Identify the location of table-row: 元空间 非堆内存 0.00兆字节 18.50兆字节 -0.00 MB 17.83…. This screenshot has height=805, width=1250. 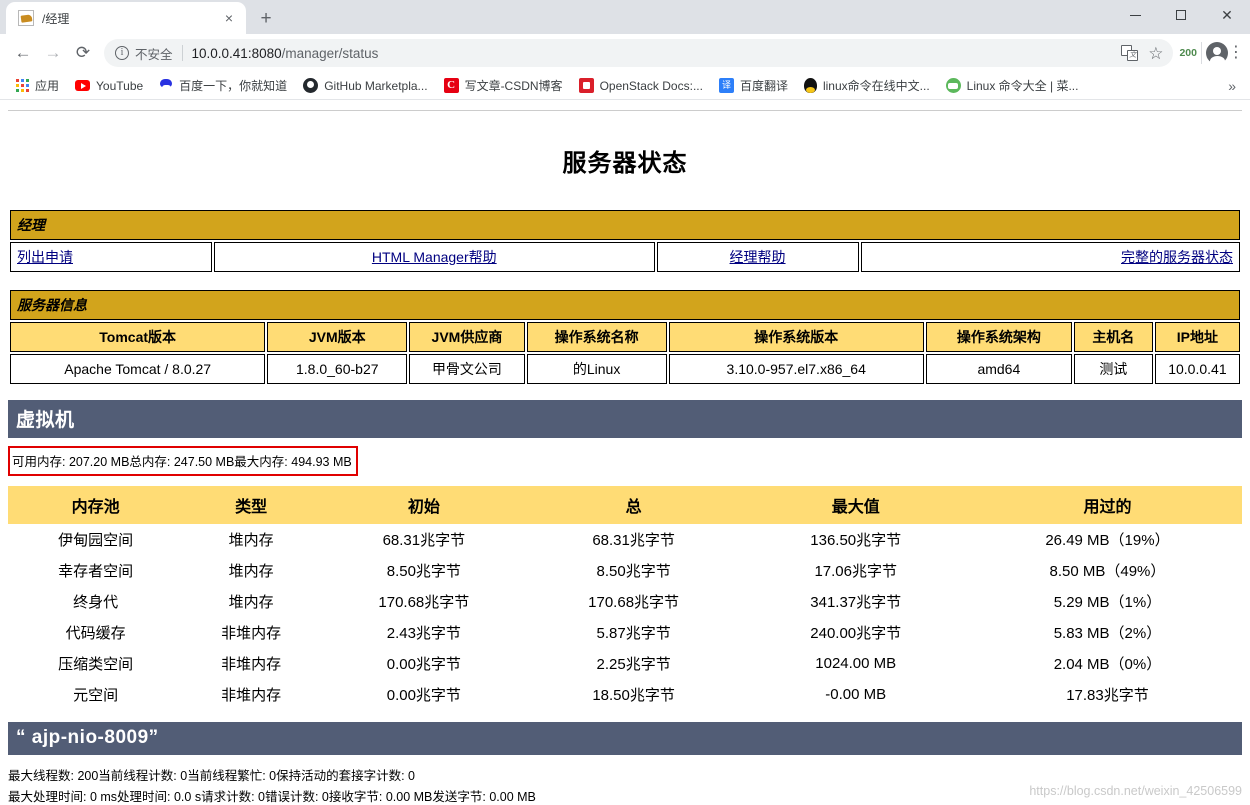
(625, 694).